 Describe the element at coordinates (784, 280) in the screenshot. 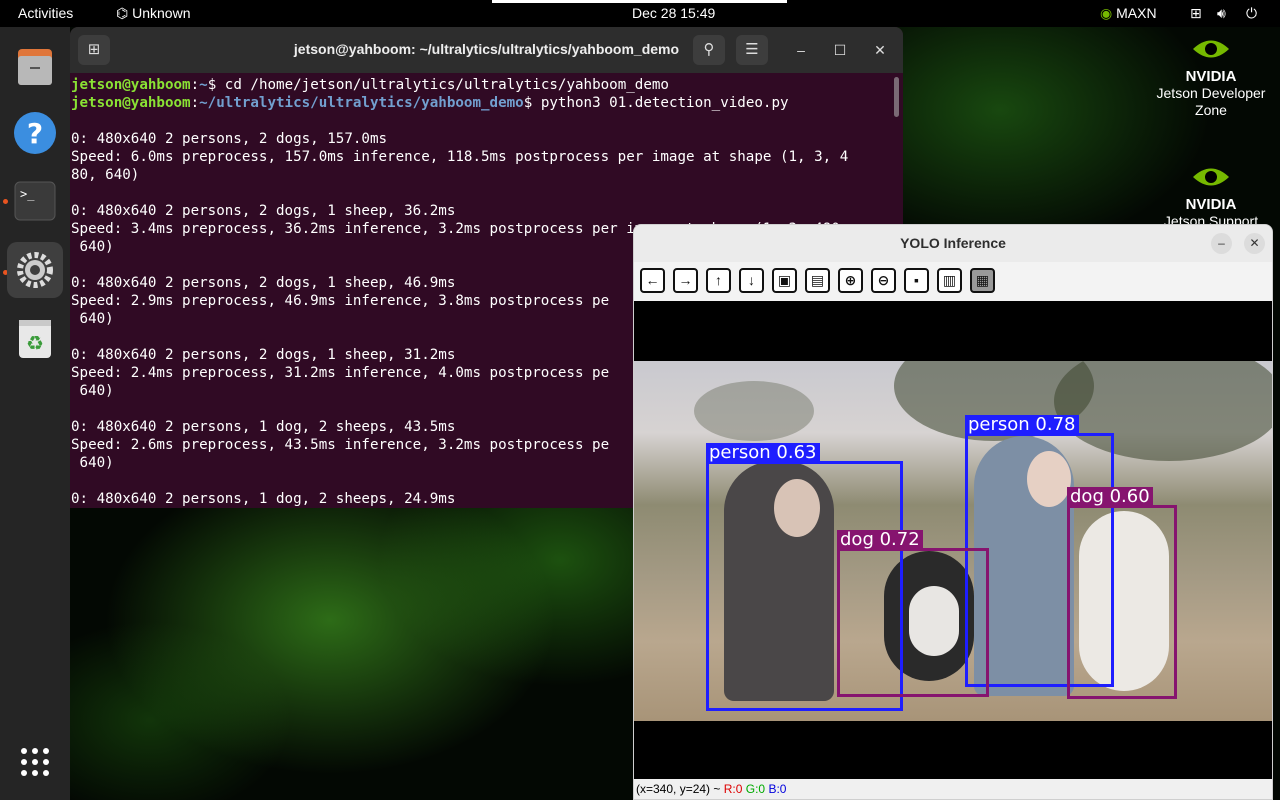

I see `image-icon: ▣` at that location.